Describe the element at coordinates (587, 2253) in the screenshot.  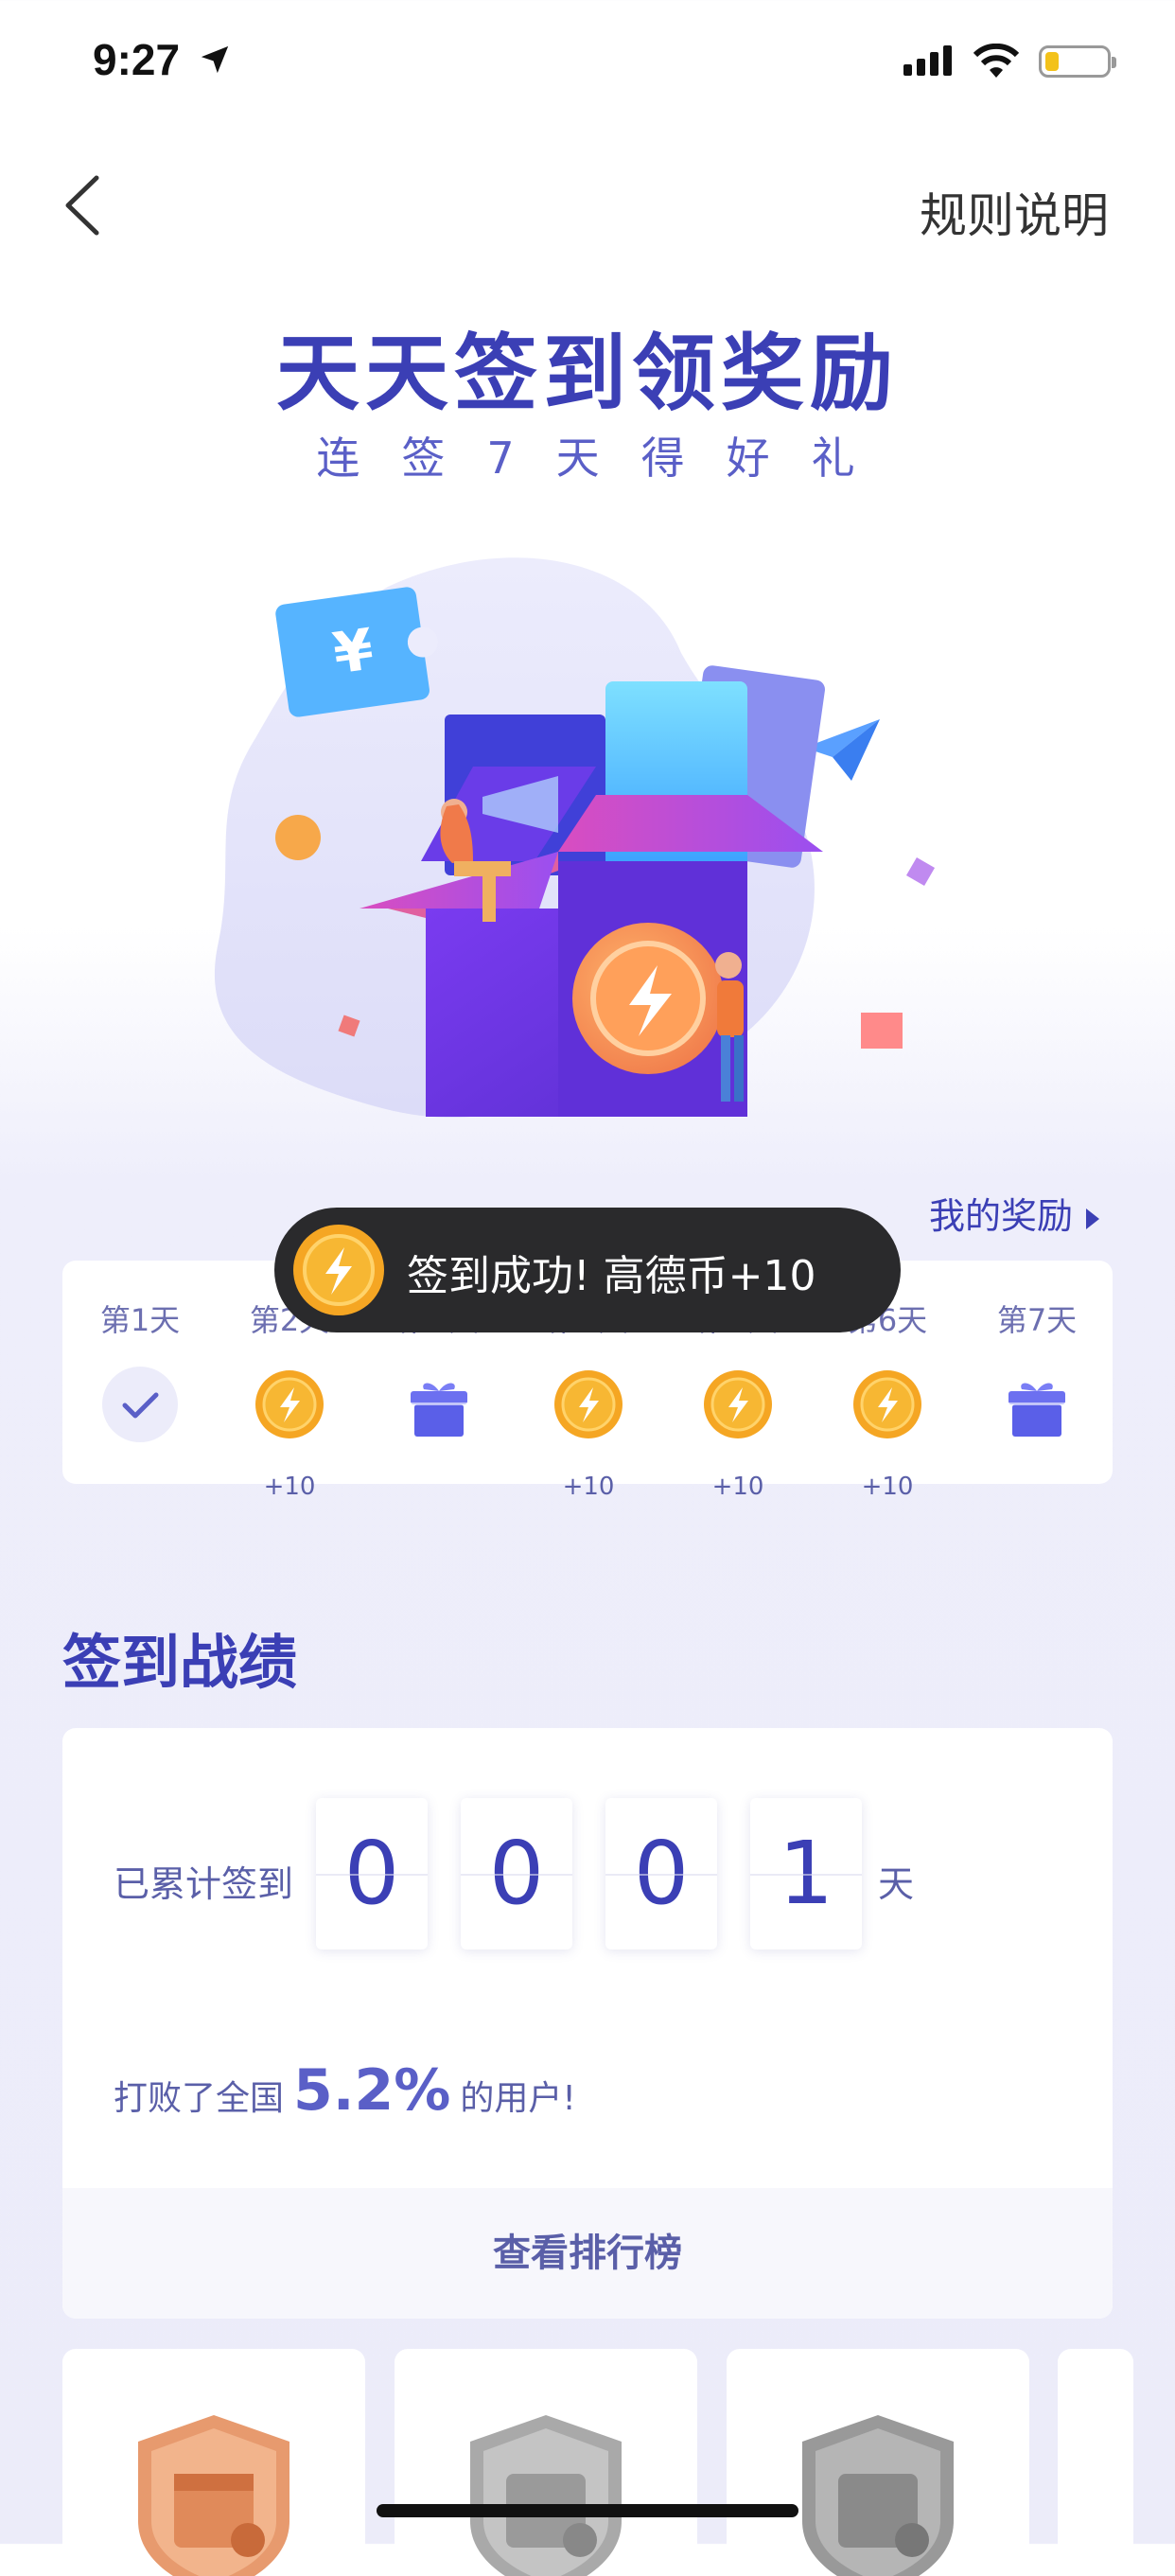
I see `view-ranking-button: 查看排行榜` at that location.